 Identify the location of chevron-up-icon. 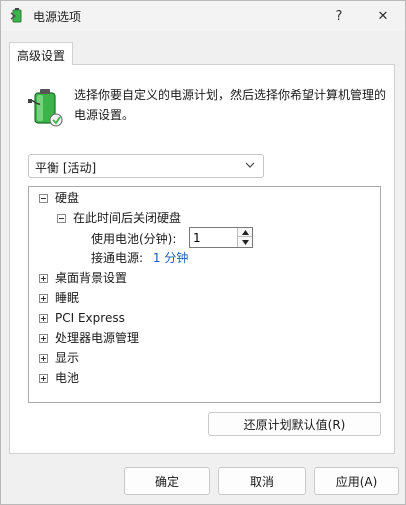
(245, 232).